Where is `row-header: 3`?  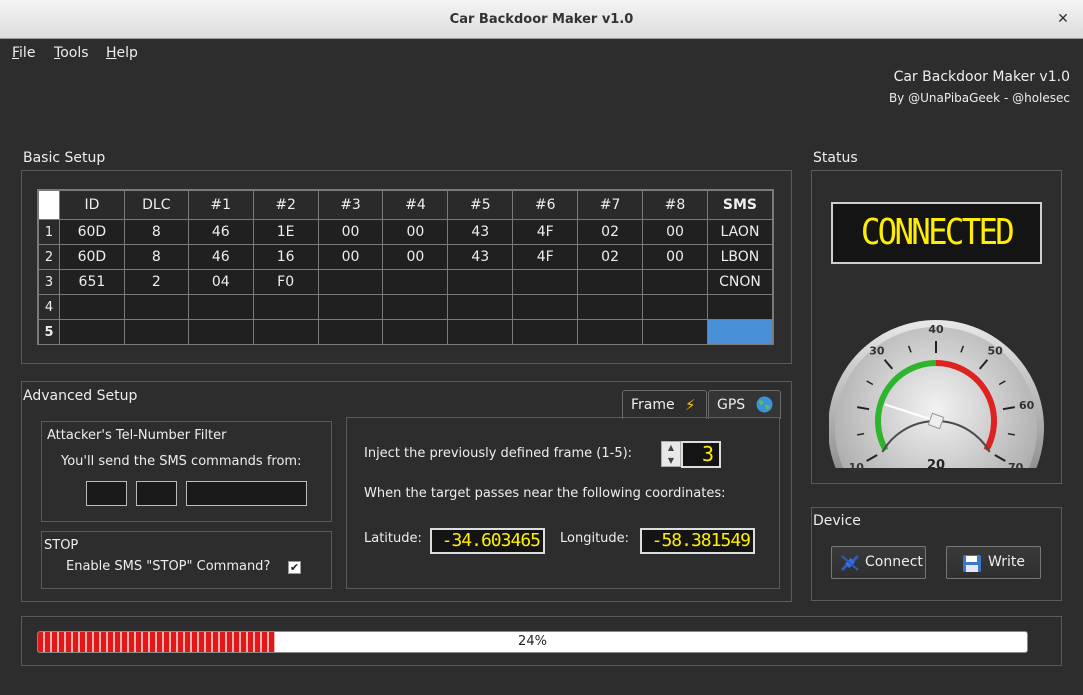
row-header: 3 is located at coordinates (49, 282).